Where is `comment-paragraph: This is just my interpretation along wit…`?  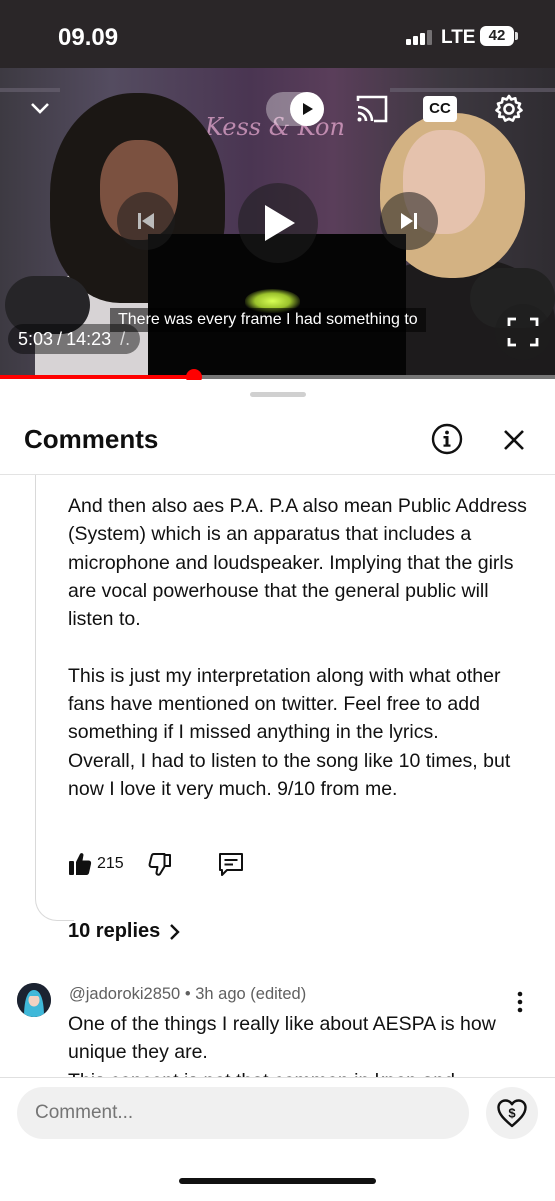
comment-paragraph: This is just my interpretation along wit… is located at coordinates (284, 704).